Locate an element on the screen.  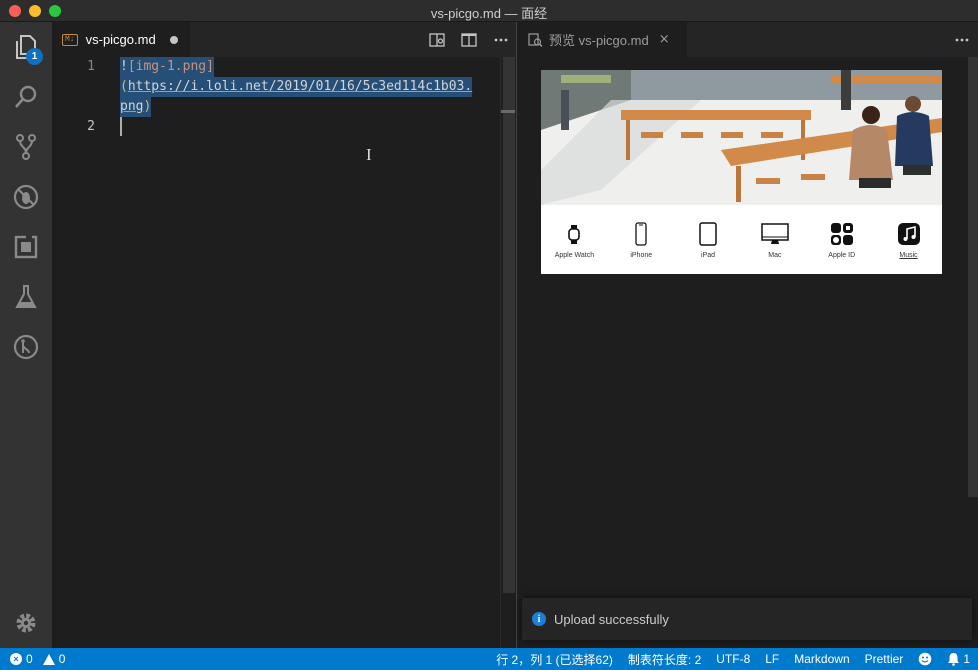
feedback-button is located at coordinates (925, 659).